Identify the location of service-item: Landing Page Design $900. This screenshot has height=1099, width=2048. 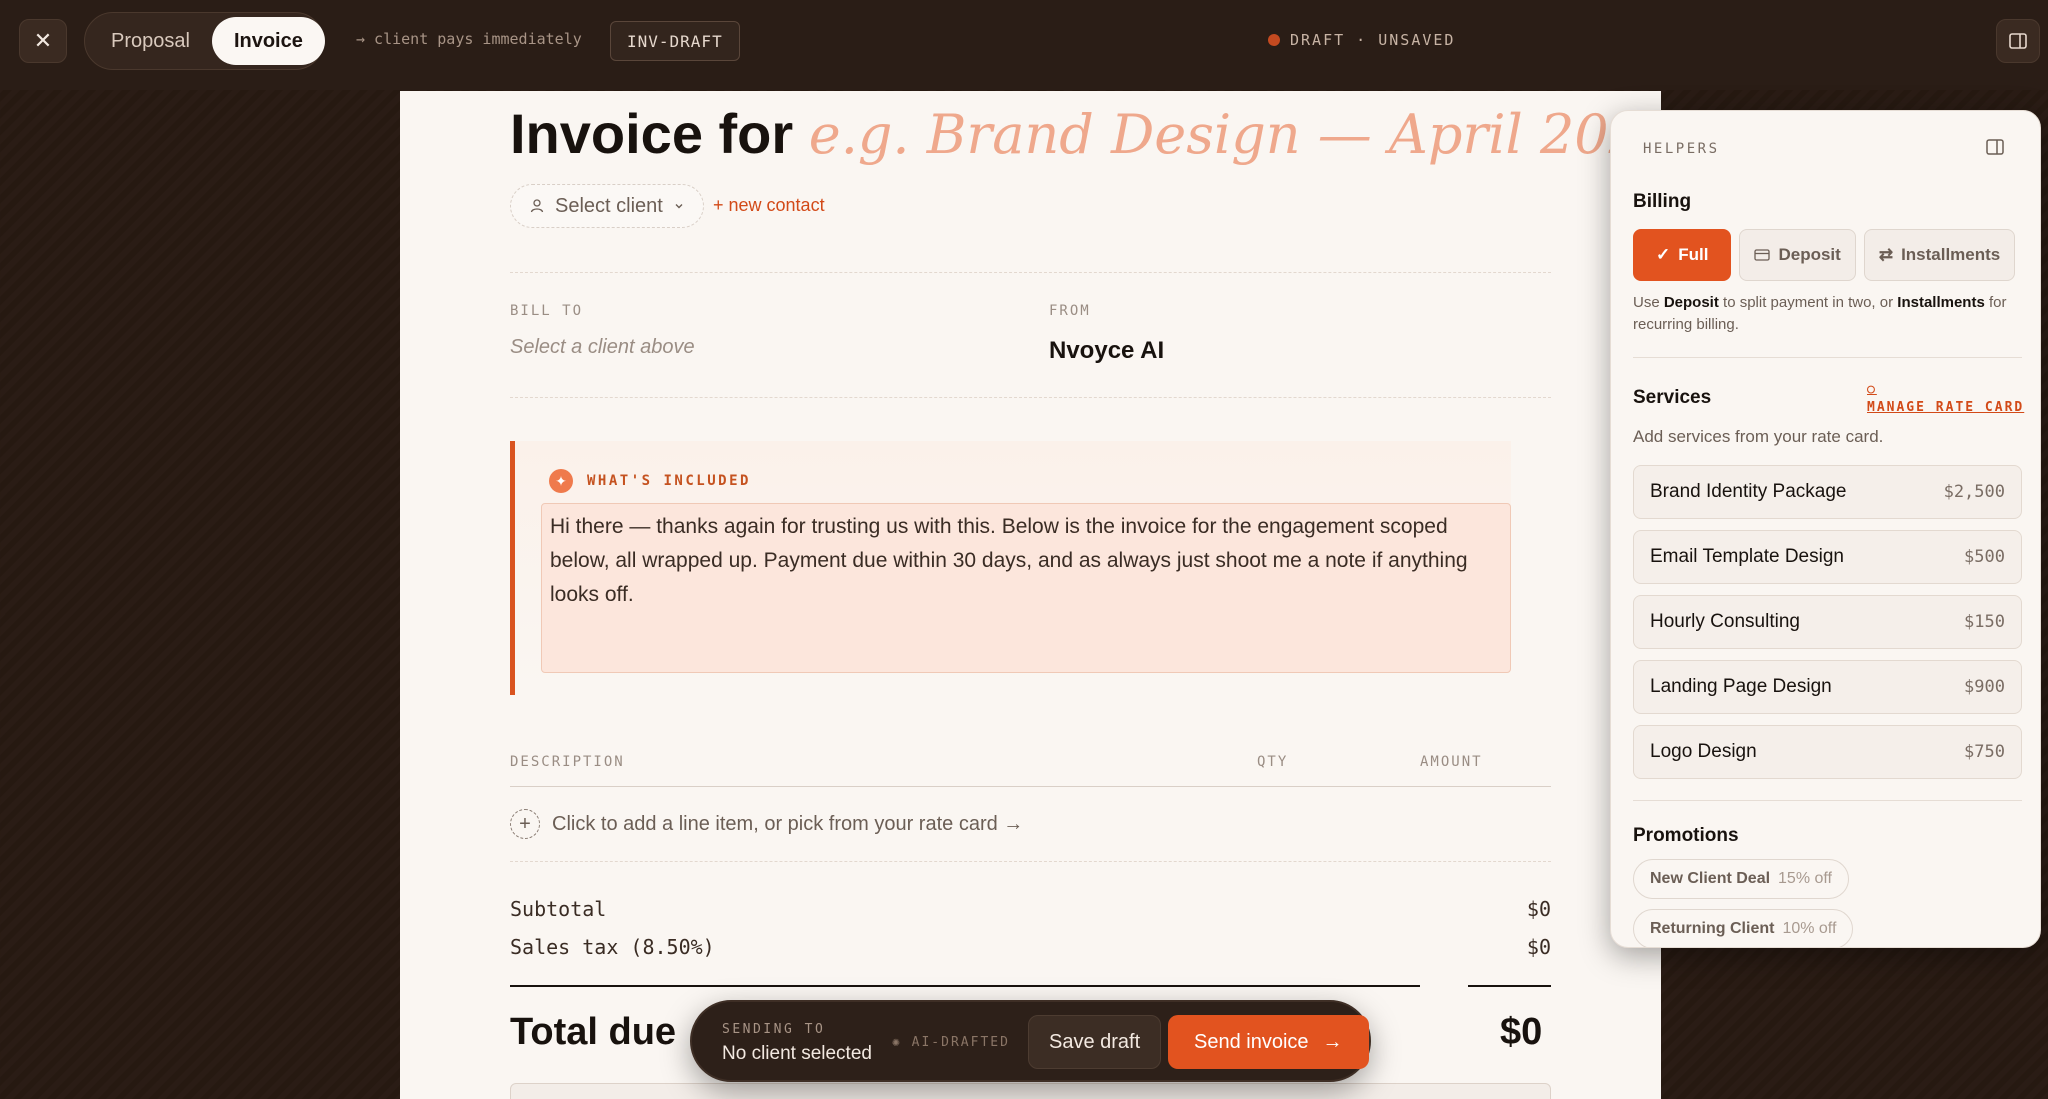
(1827, 687).